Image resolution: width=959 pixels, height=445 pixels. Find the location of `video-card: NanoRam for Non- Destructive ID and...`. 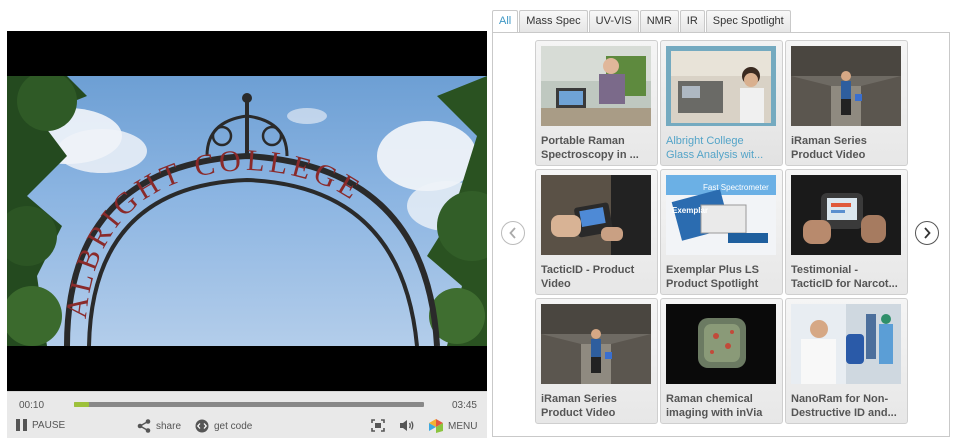

video-card: NanoRam for Non- Destructive ID and... is located at coordinates (846, 361).